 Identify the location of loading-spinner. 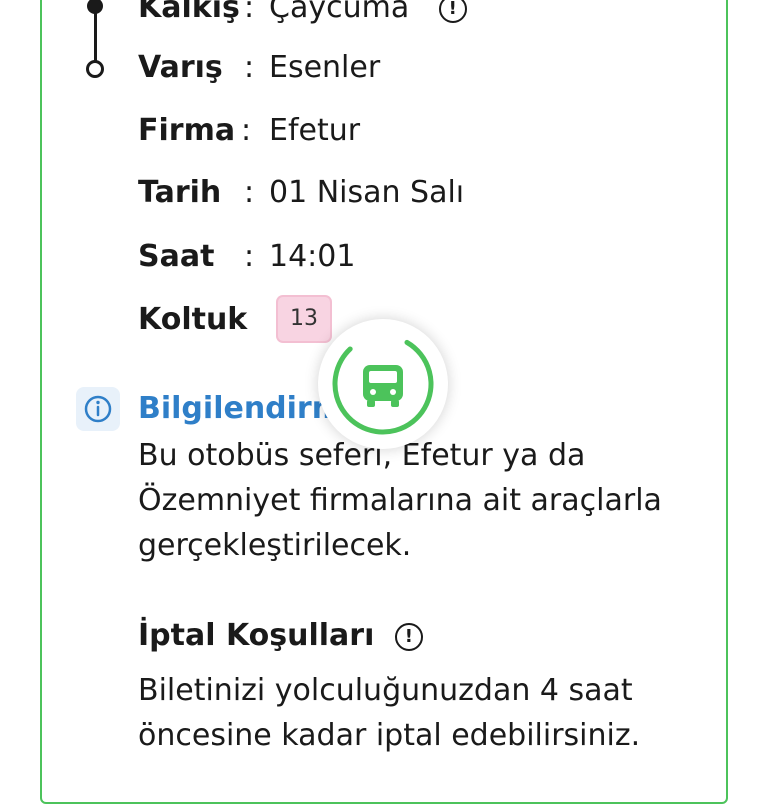
(383, 384).